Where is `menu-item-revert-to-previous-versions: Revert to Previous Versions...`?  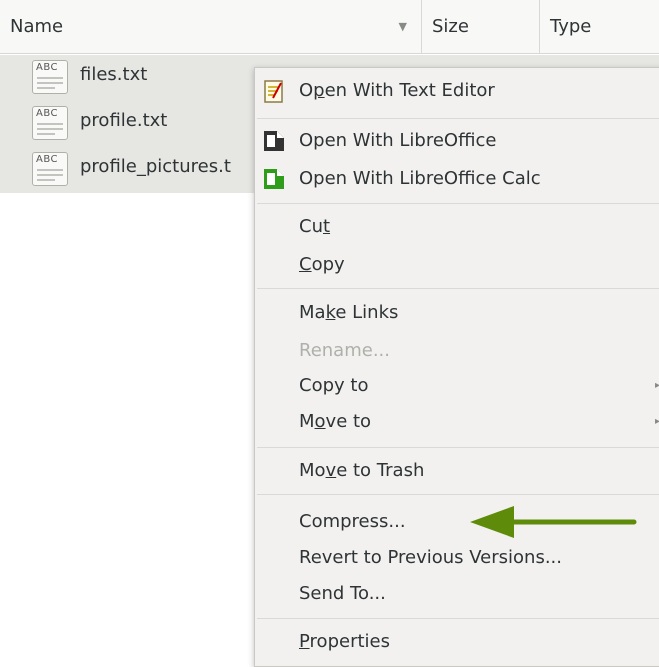
menu-item-revert-to-previous-versions: Revert to Previous Versions... is located at coordinates (430, 558).